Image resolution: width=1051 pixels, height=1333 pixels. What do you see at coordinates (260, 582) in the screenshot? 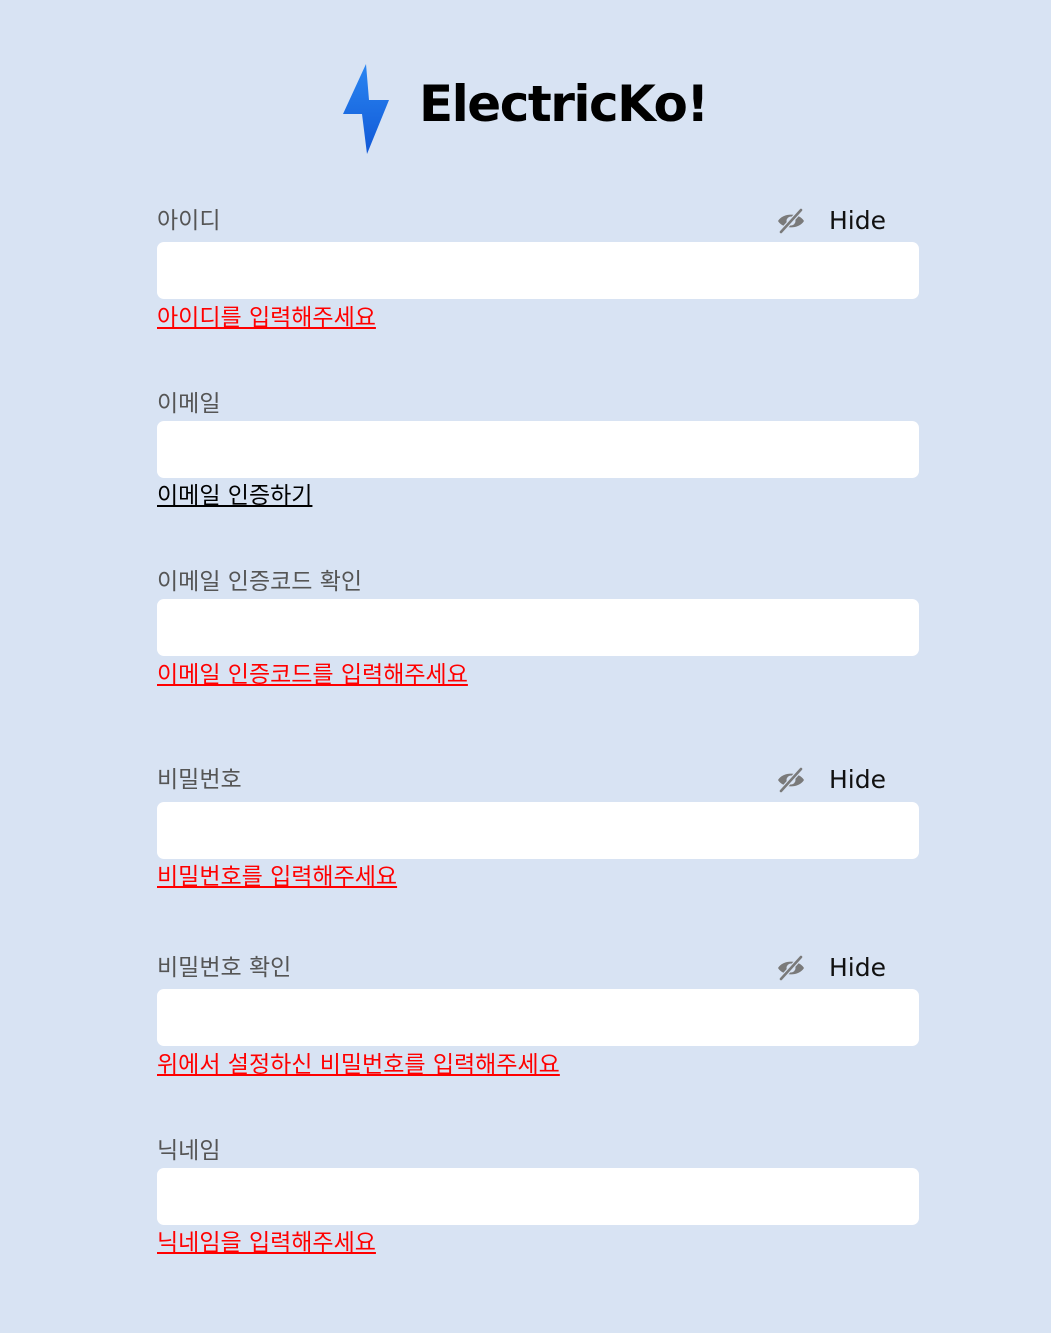
I see `email-code-label: 이메일 인증코드 확인` at bounding box center [260, 582].